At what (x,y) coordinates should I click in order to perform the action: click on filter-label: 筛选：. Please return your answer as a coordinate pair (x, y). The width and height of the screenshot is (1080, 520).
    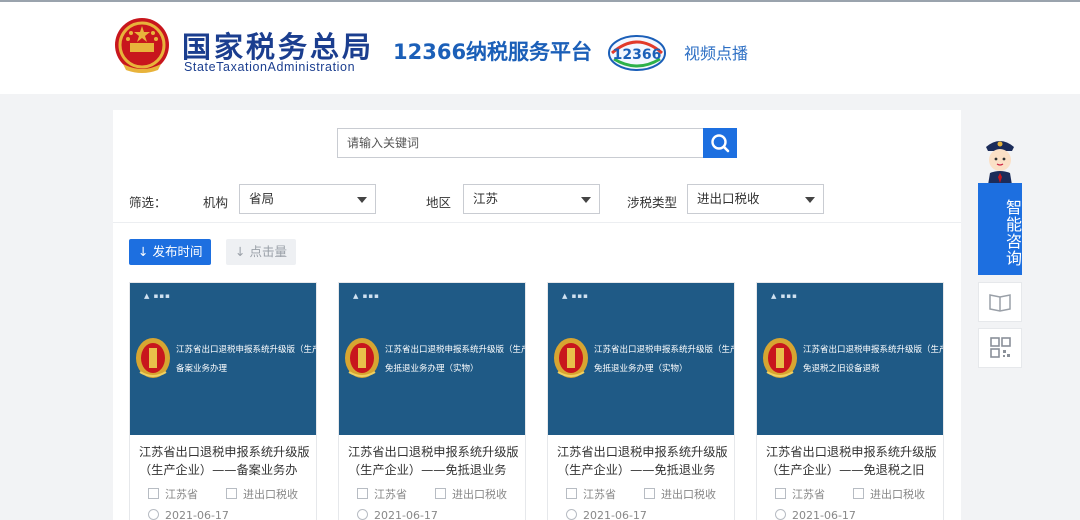
    Looking at the image, I should click on (148, 202).